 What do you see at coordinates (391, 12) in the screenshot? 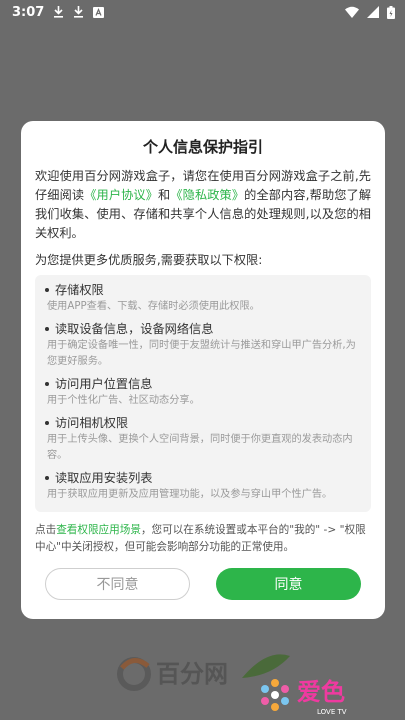
I see `battery-icon` at bounding box center [391, 12].